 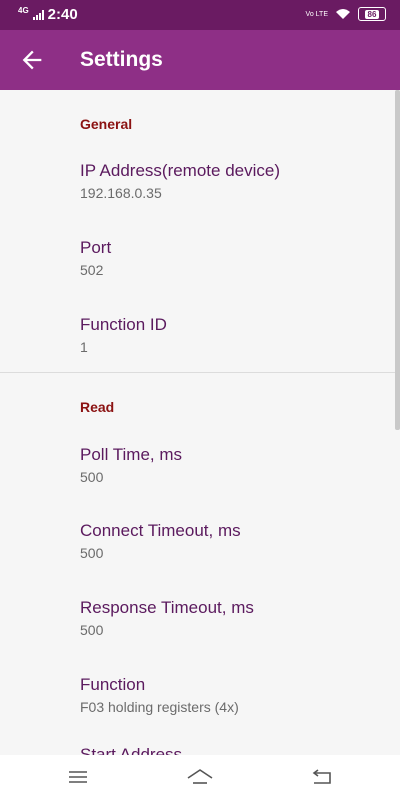 I want to click on pref-title: Start Address, so click(x=131, y=750).